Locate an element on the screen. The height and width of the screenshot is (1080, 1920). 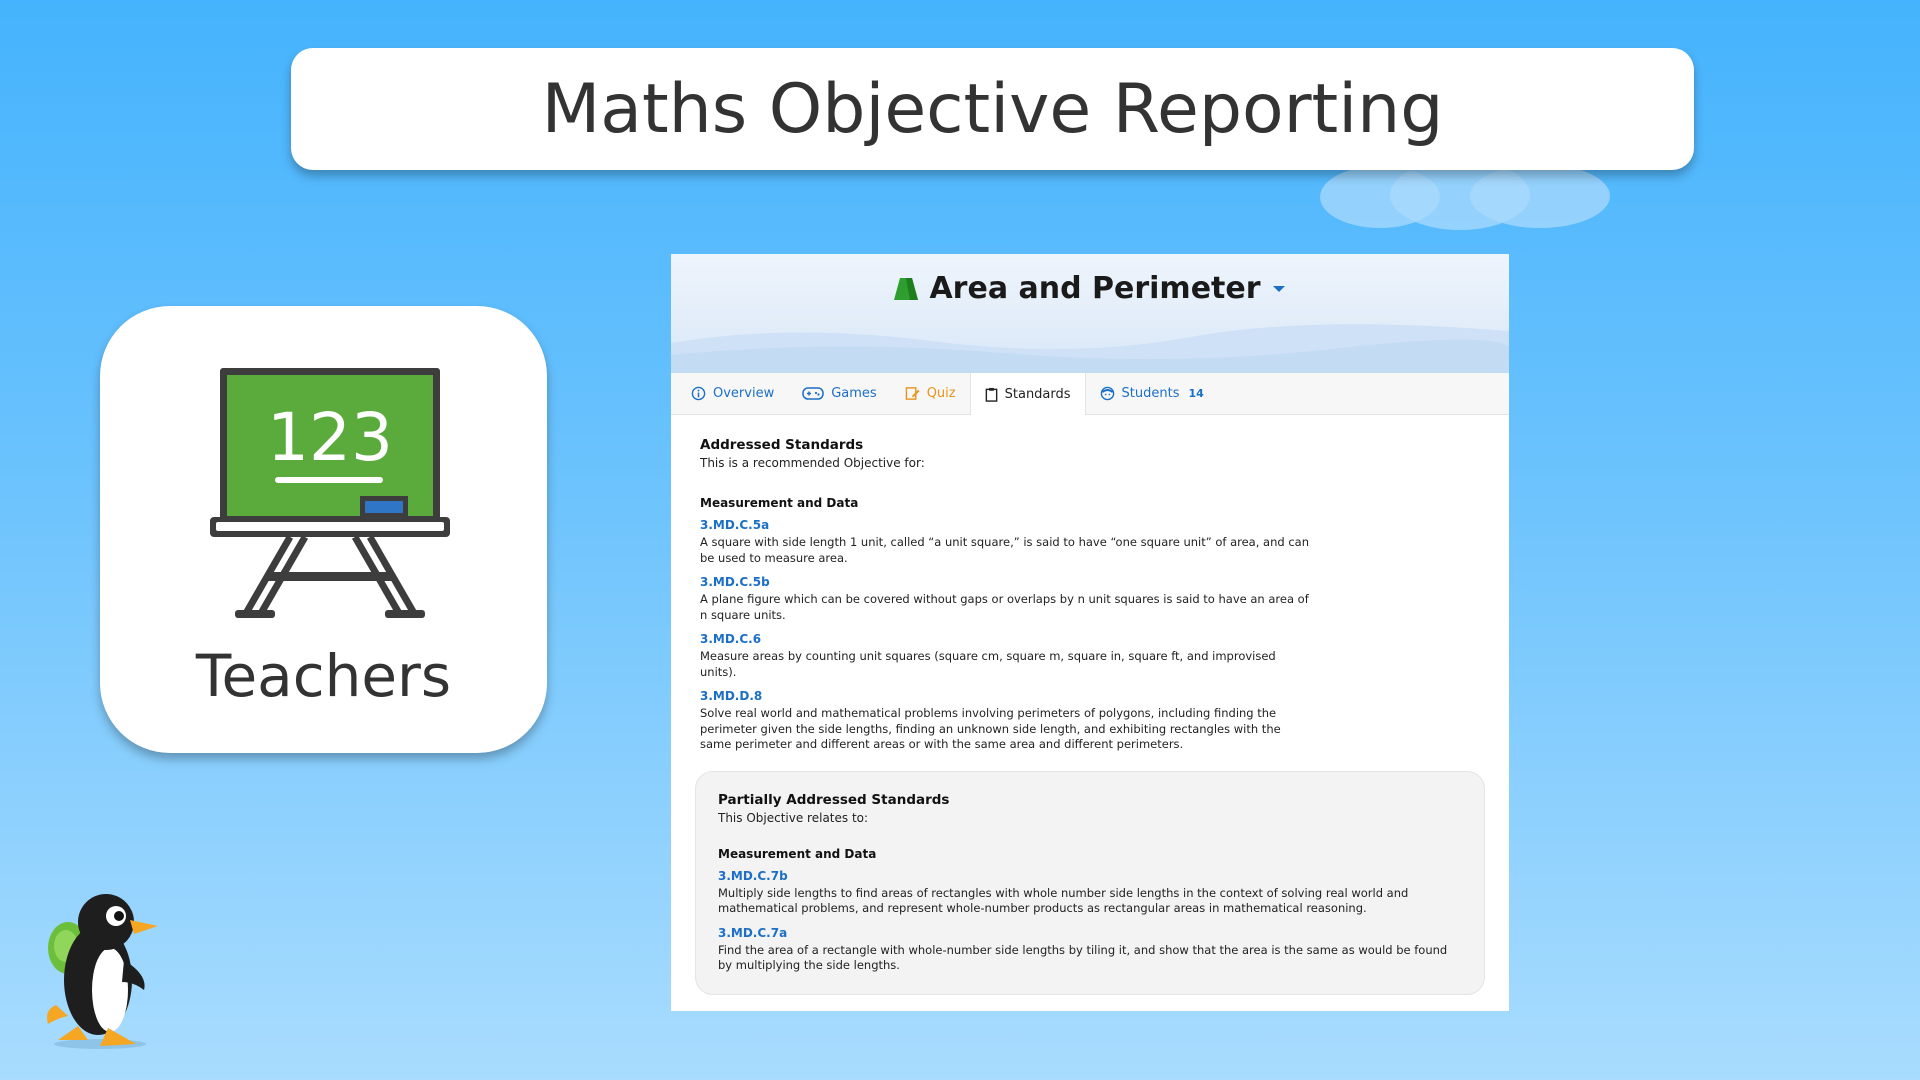
standard-code-link: 3.MD.C.6 is located at coordinates (1090, 639).